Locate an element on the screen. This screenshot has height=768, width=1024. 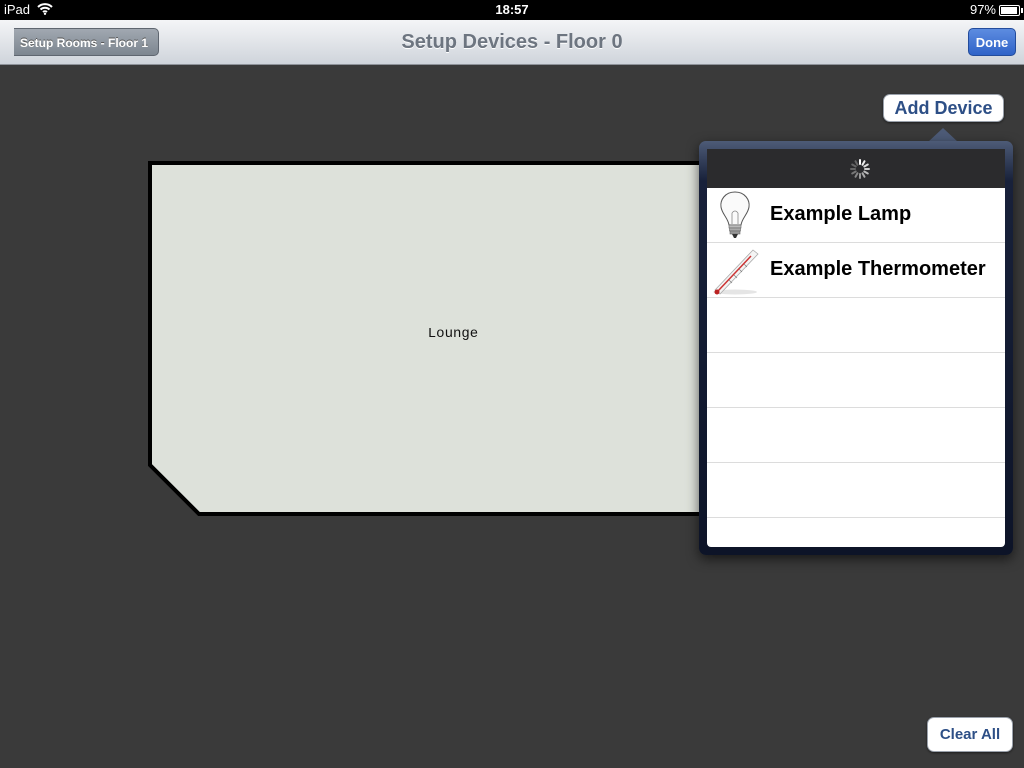
popover-arrow is located at coordinates (943, 135).